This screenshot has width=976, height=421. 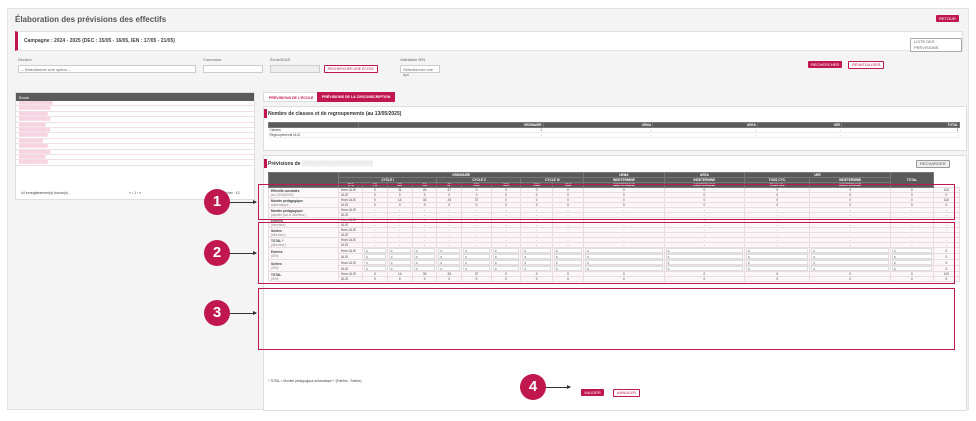 I want to click on validation-select: Sélectionner une opt., so click(x=420, y=71).